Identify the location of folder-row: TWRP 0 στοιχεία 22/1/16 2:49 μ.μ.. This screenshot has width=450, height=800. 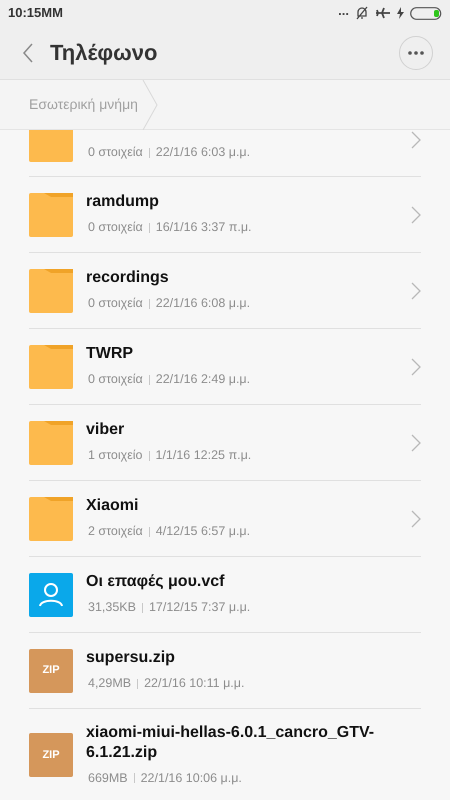
(225, 367).